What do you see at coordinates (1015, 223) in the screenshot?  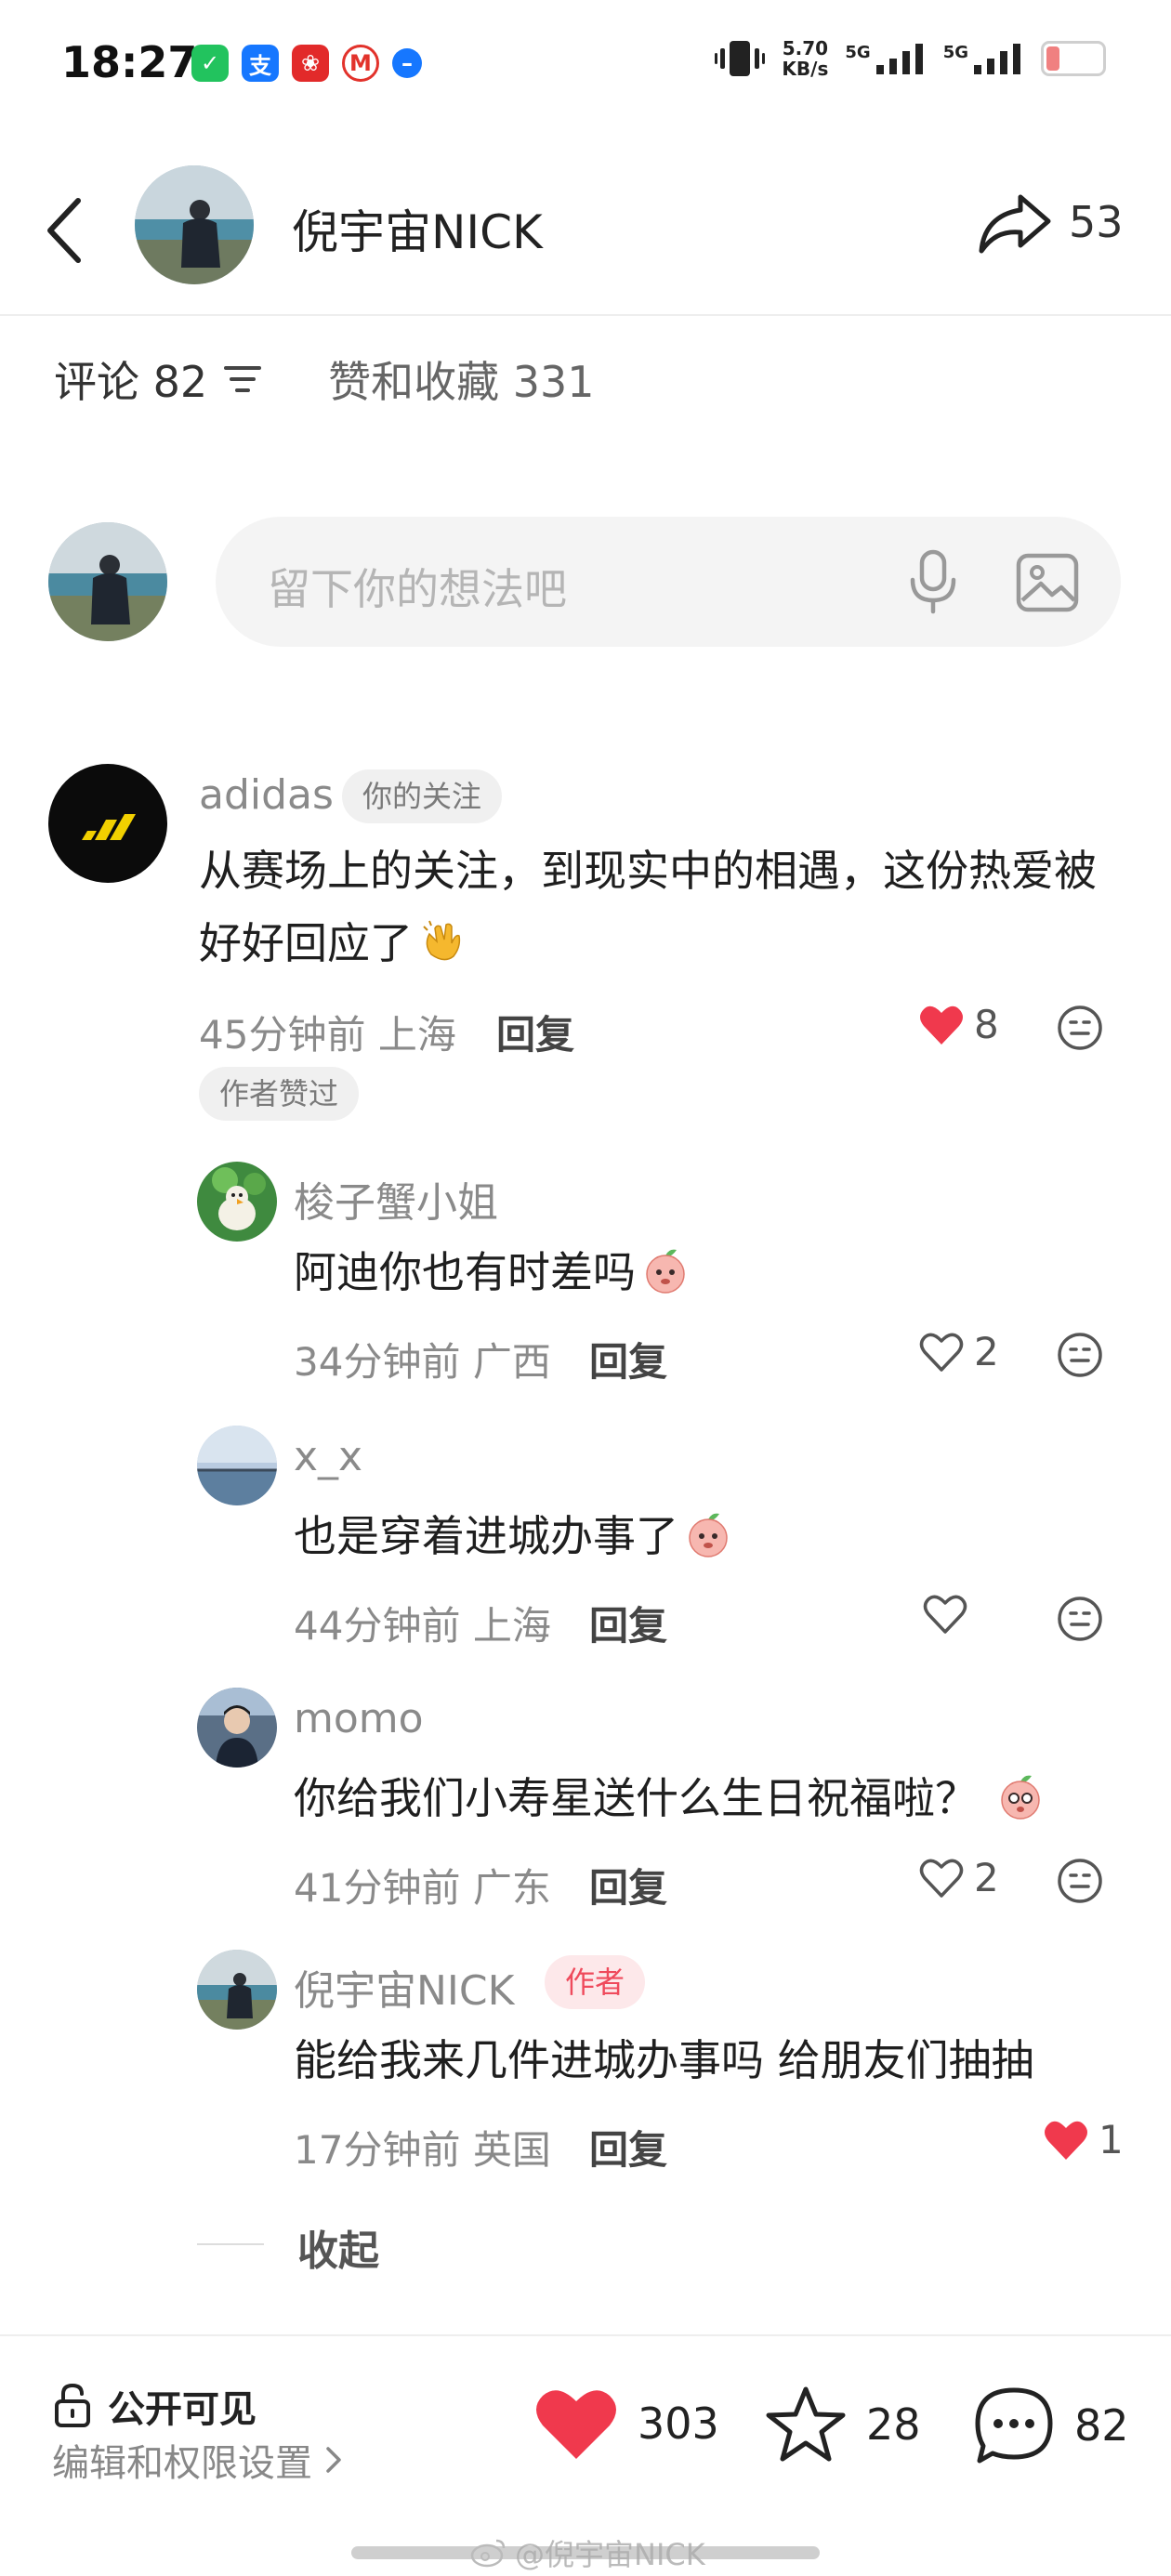 I see `share-icon` at bounding box center [1015, 223].